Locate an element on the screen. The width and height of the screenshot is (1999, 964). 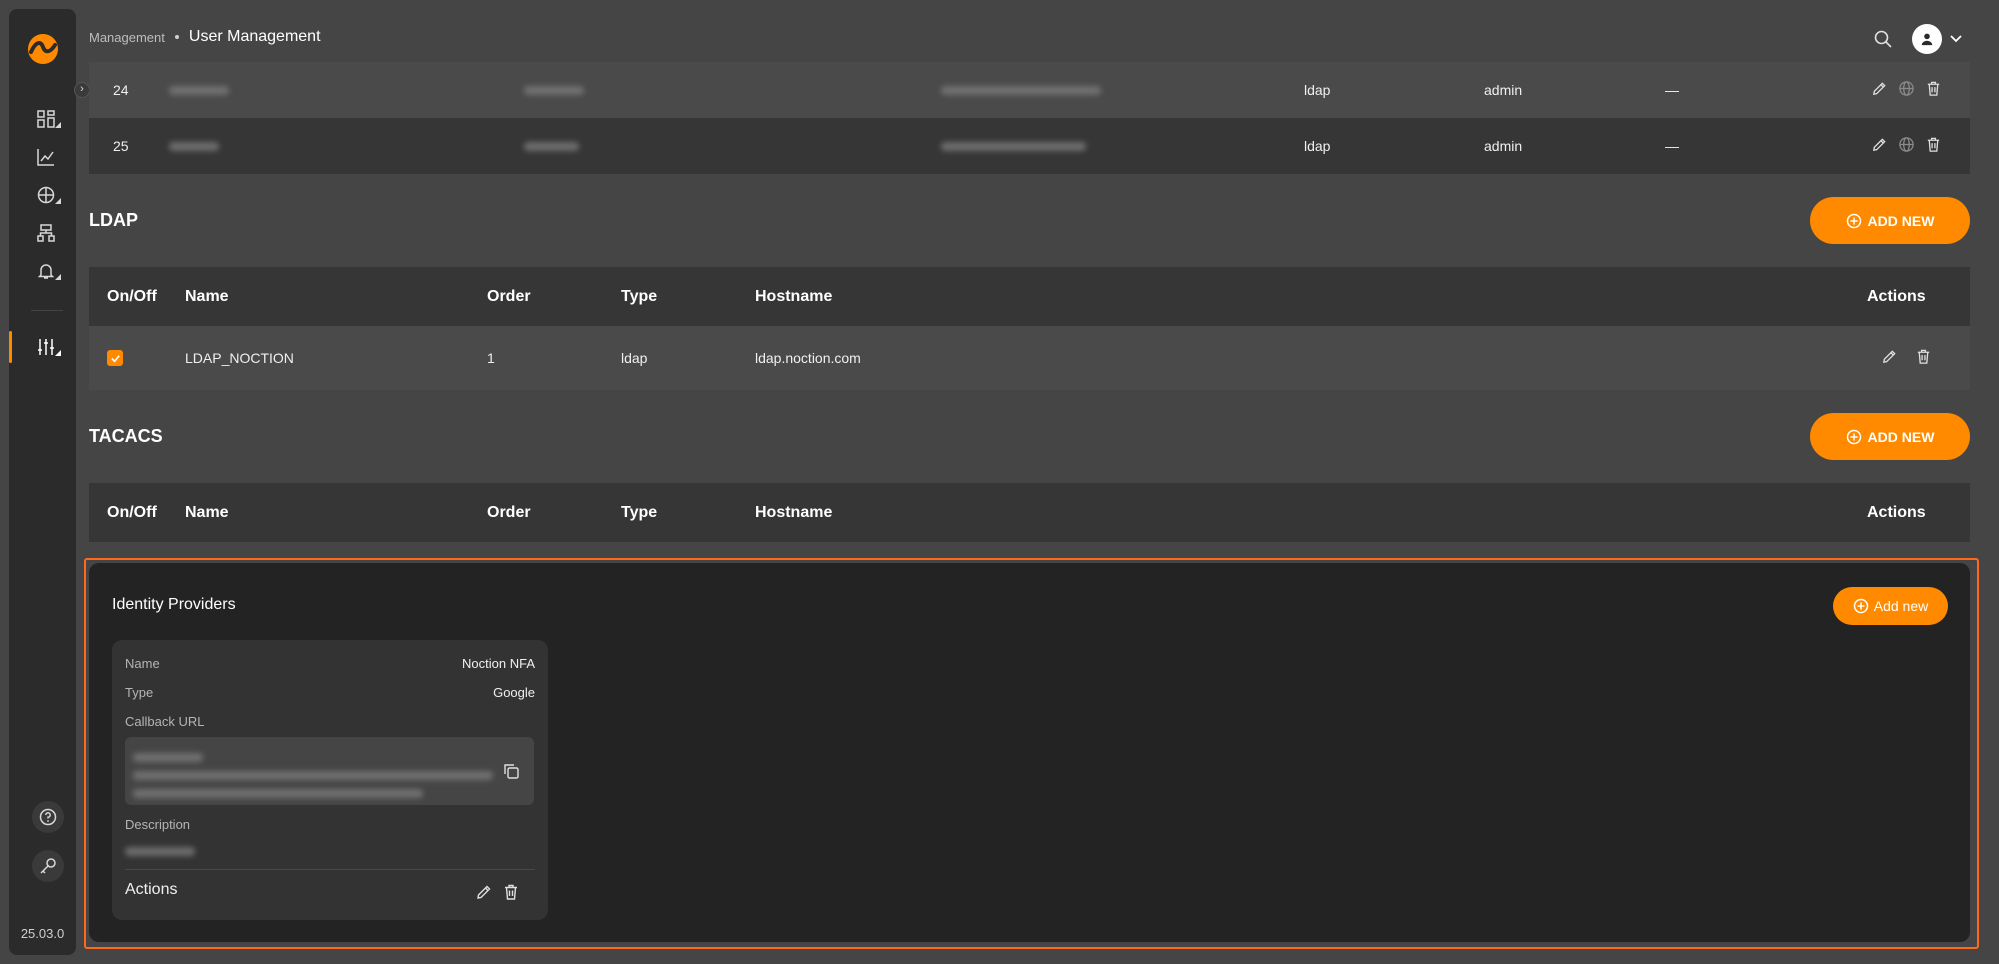
app-version: 25.03.0 is located at coordinates (42, 933).